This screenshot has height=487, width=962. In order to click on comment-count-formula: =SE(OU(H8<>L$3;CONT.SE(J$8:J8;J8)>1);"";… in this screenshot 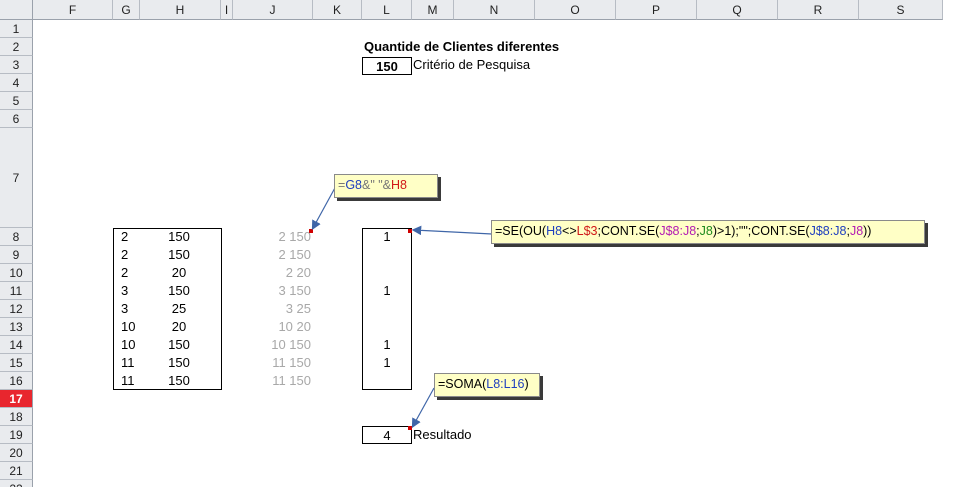, I will do `click(708, 232)`.